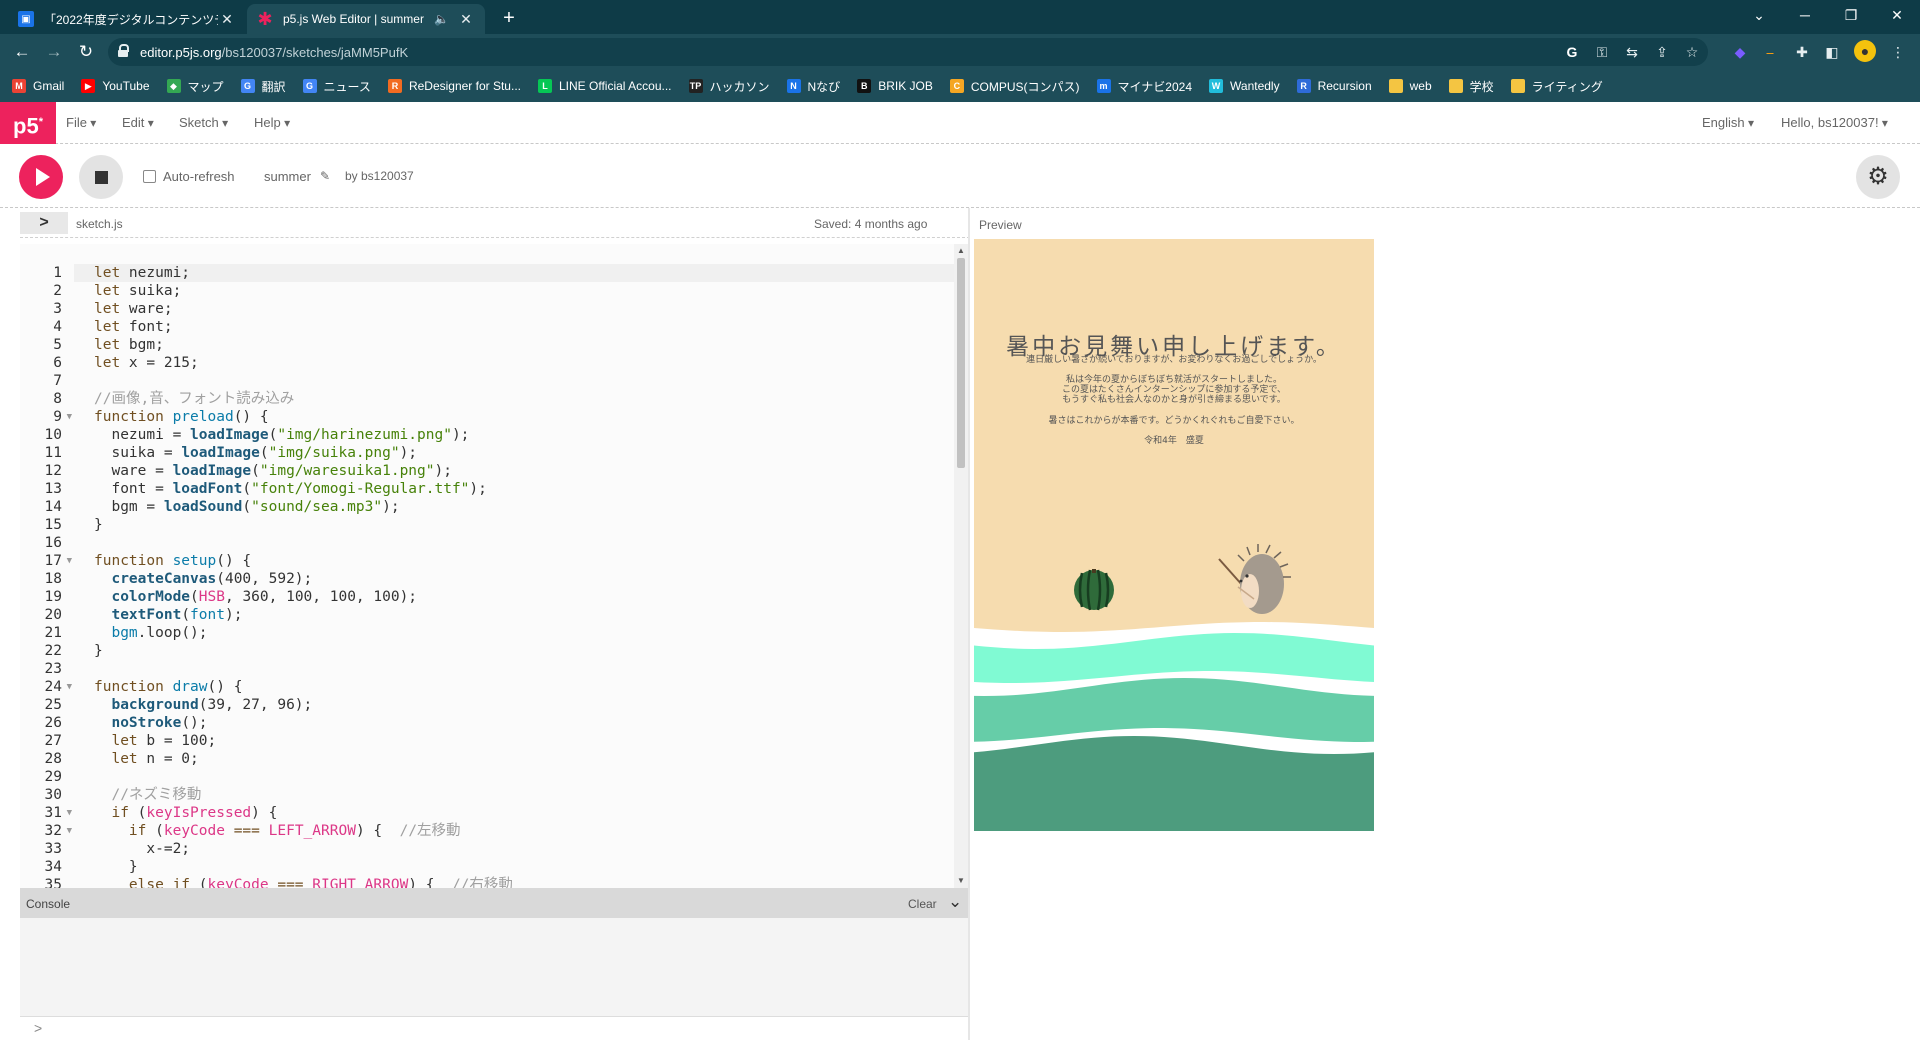 This screenshot has width=1920, height=1040. I want to click on back-icon: ←, so click(22, 52).